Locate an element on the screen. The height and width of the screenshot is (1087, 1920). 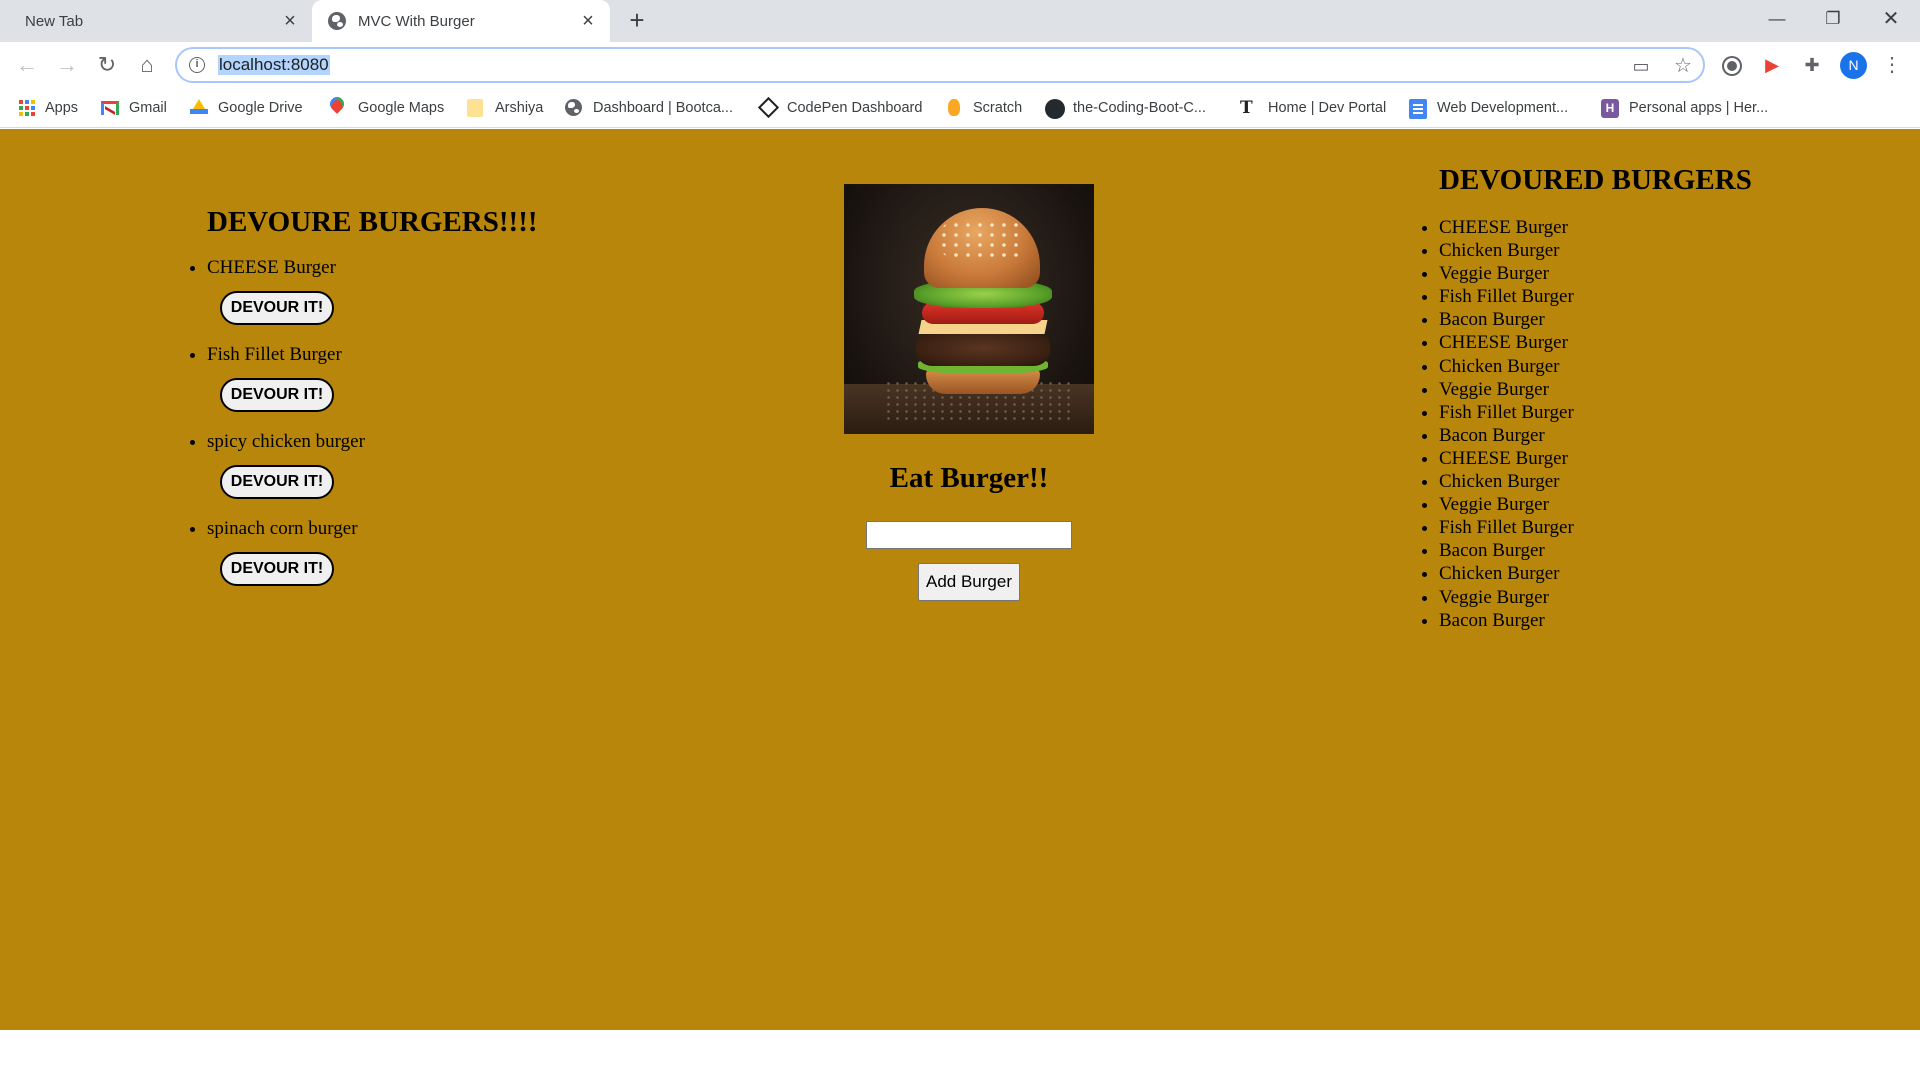
bookmark-google-drive: Google Drive is located at coordinates (246, 108).